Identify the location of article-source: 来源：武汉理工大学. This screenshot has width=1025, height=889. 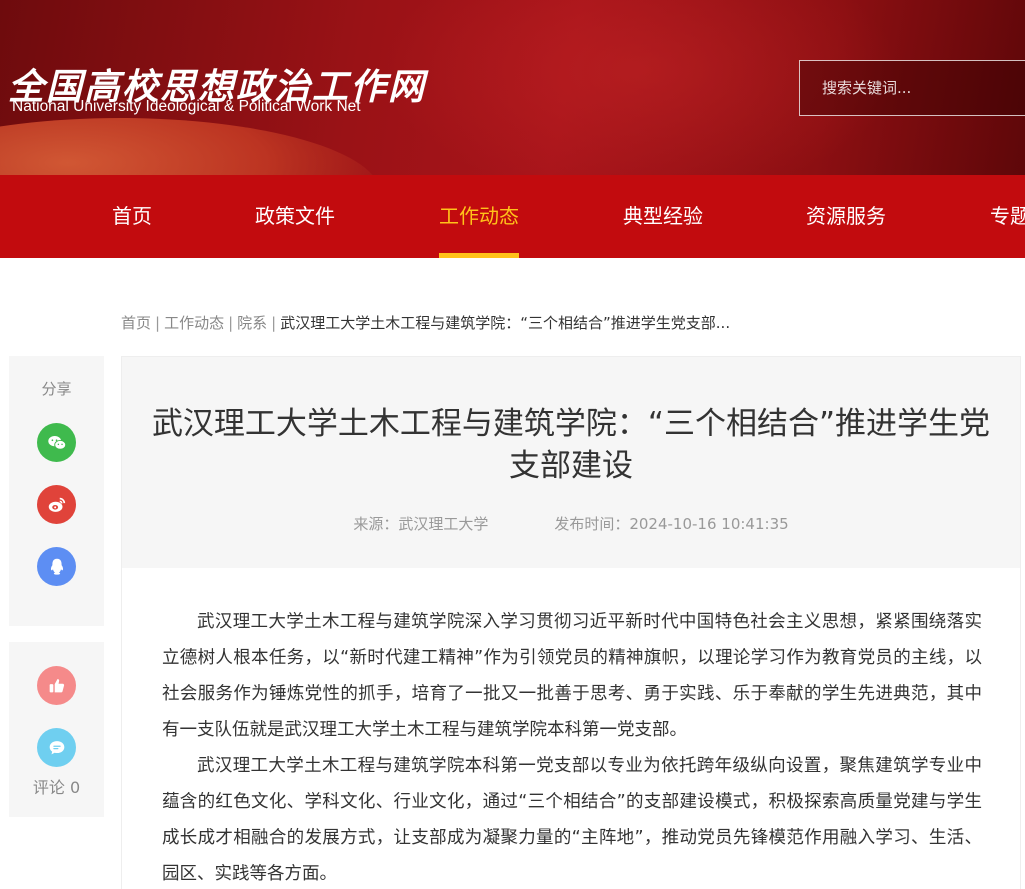
(421, 524).